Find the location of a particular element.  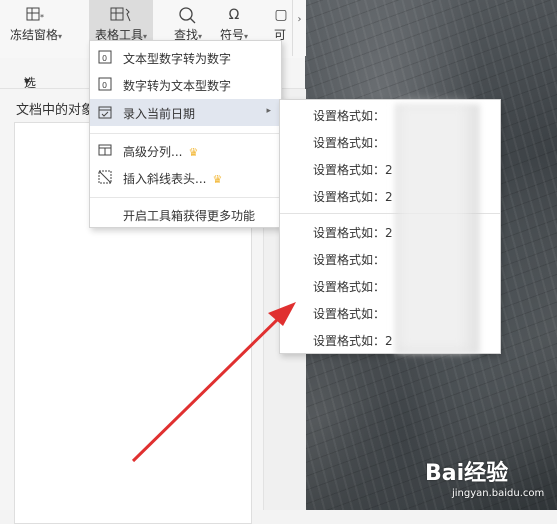

annotation-arrow is located at coordinates (213, 382).